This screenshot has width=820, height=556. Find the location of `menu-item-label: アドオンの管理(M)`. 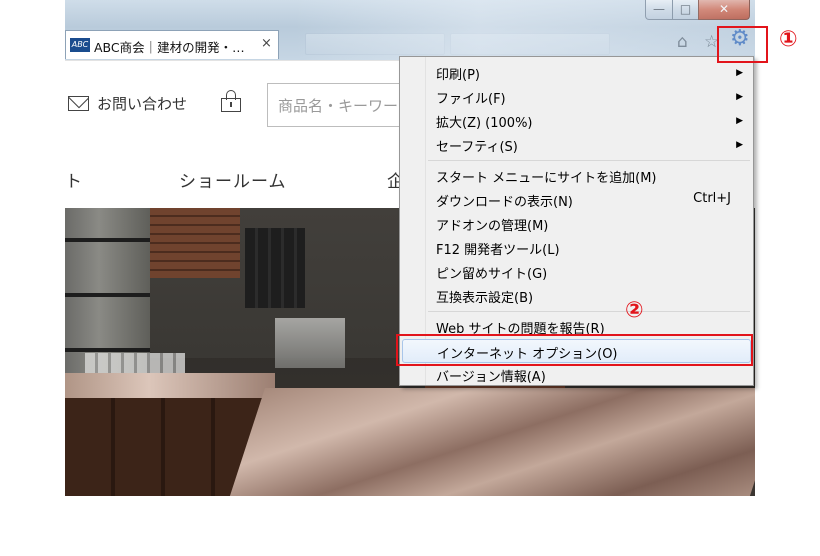

menu-item-label: アドオンの管理(M) is located at coordinates (492, 226).